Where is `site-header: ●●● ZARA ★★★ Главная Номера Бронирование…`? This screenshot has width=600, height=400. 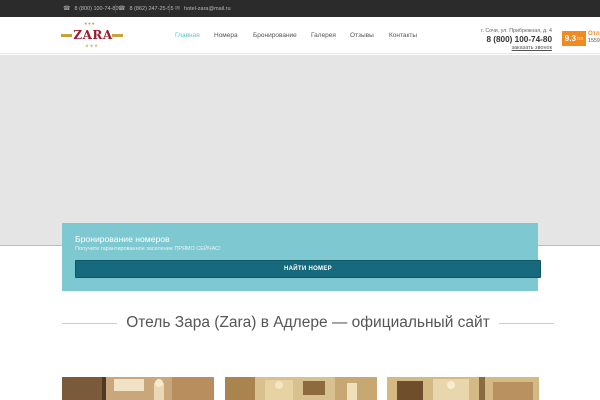
site-header: ●●● ZARA ★★★ Главная Номера Бронирование… is located at coordinates (300, 35).